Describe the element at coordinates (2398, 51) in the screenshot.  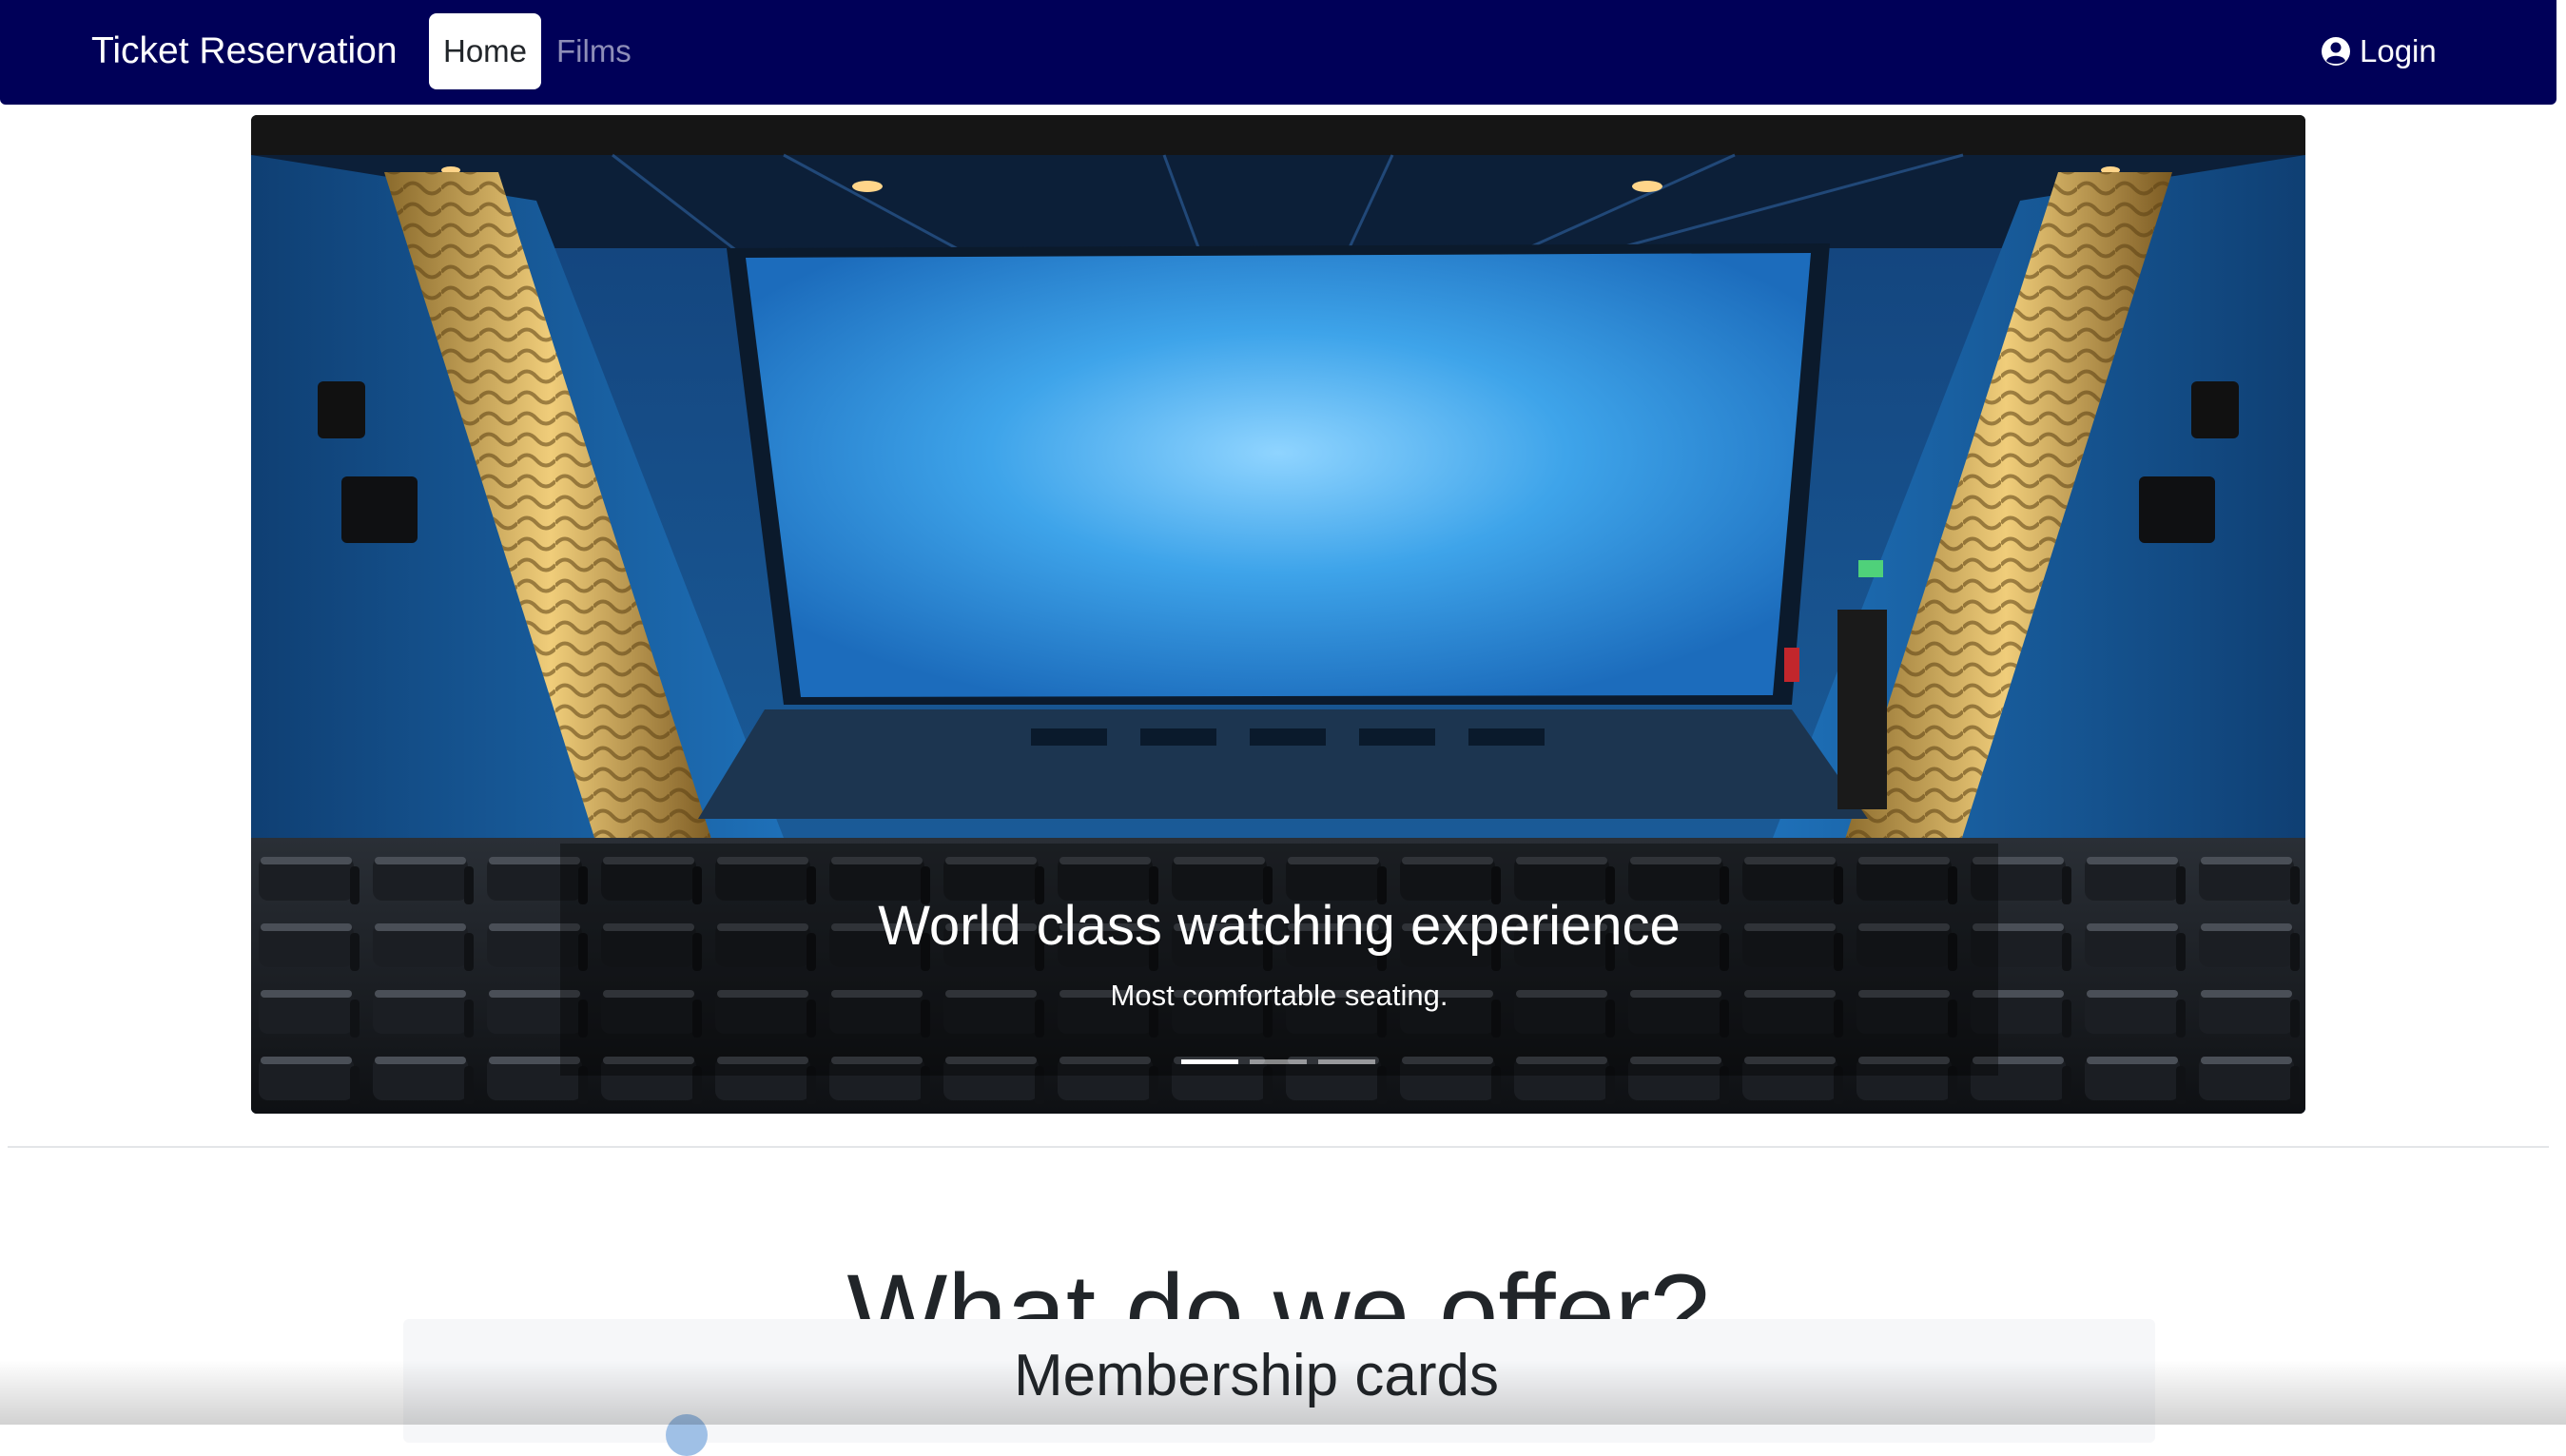
I see `login-label: Login` at that location.